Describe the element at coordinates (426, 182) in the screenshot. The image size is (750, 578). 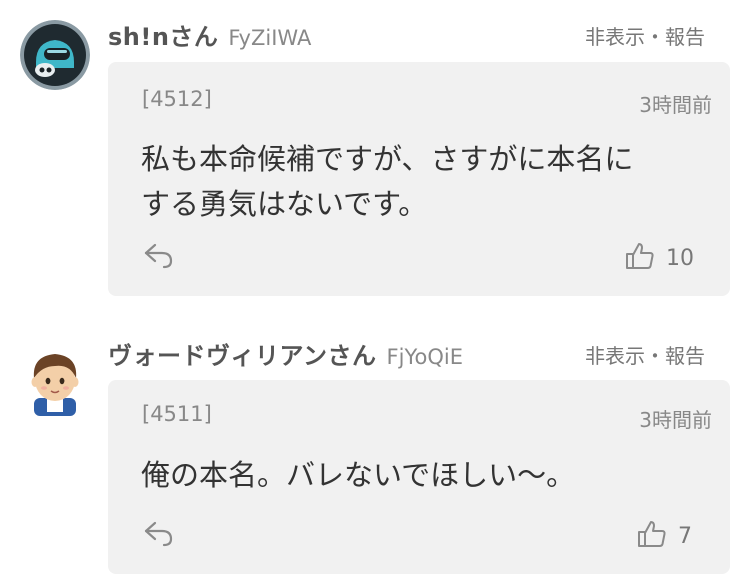
I see `comment-text: 私も本命候補ですが、さすがに本名に する勇気はないです。` at that location.